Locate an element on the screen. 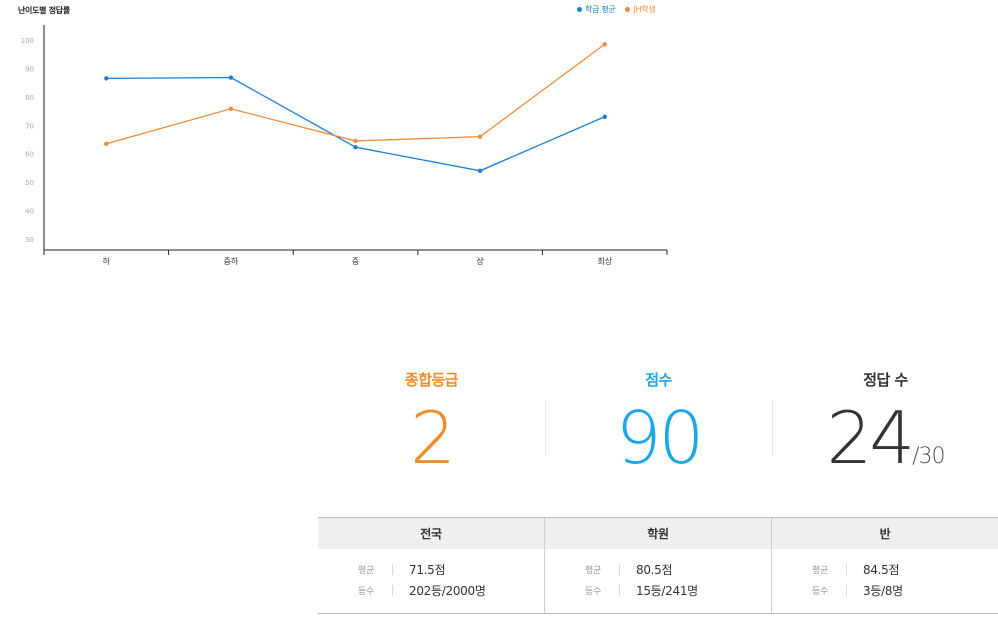 The width and height of the screenshot is (998, 638). rank-value: 15등/241명 is located at coordinates (667, 591).